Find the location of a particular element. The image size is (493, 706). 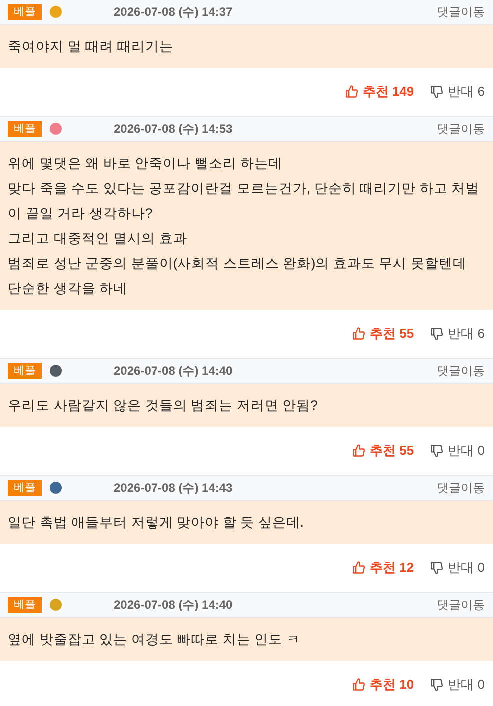

comment-date: 2026-07-08 (수) 14:53 is located at coordinates (173, 129).